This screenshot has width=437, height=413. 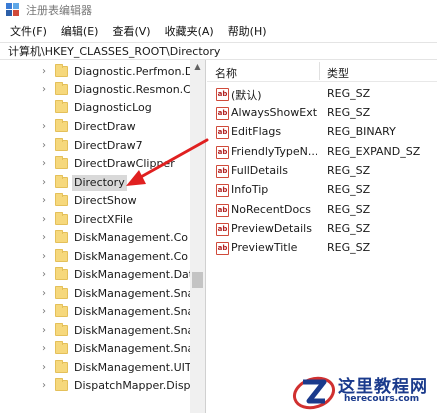 What do you see at coordinates (28, 31) in the screenshot?
I see `menu-file: 文件(F)` at bounding box center [28, 31].